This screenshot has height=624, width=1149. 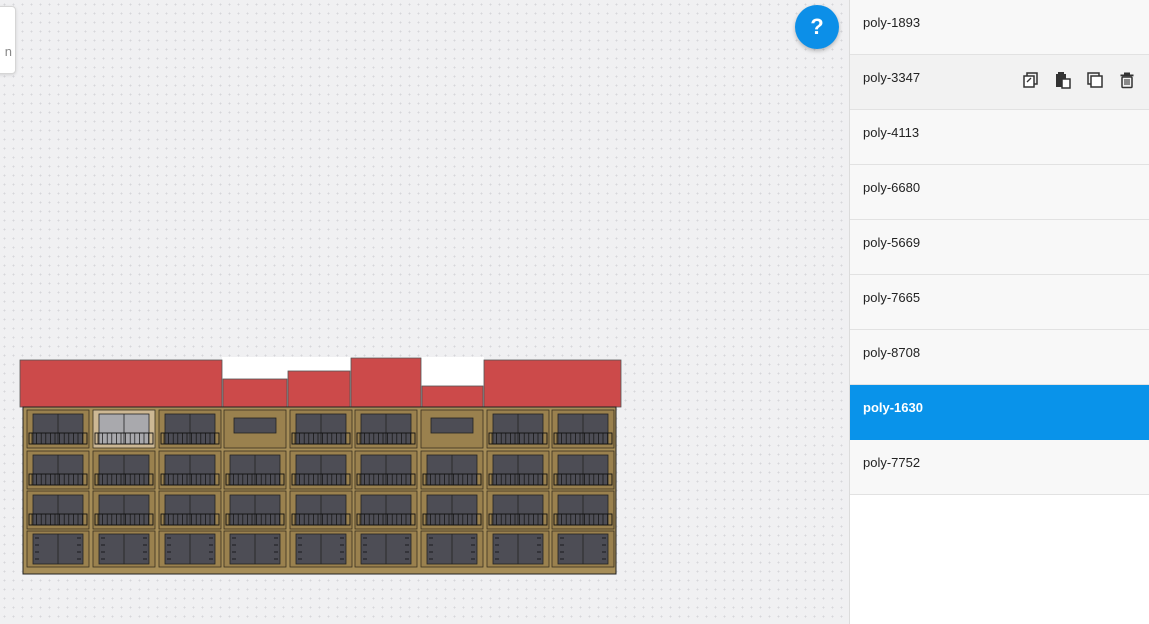 I want to click on copy-icon, so click(x=1031, y=80).